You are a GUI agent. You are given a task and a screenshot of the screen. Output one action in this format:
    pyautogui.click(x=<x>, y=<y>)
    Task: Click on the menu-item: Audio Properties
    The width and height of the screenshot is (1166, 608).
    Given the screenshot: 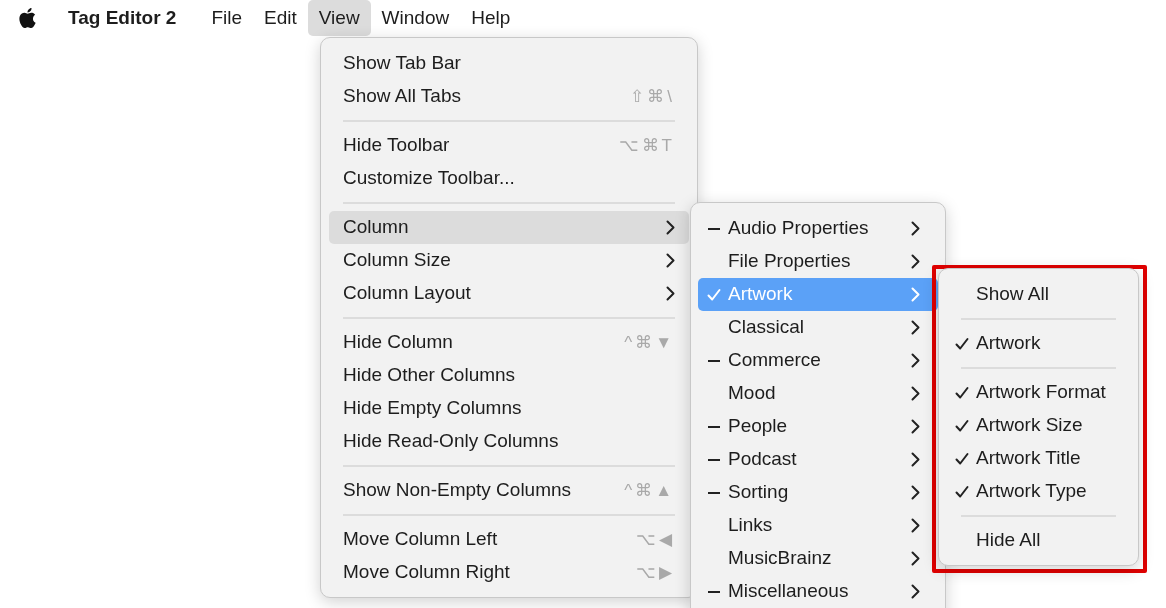 What is the action you would take?
    pyautogui.click(x=818, y=228)
    